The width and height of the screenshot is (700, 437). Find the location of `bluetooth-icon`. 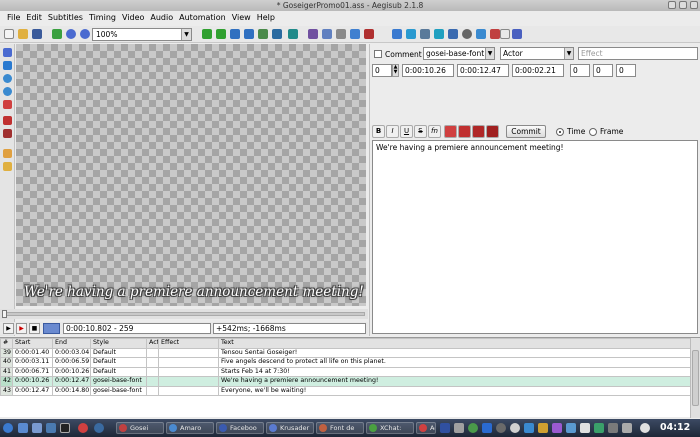

bluetooth-icon is located at coordinates (487, 428).